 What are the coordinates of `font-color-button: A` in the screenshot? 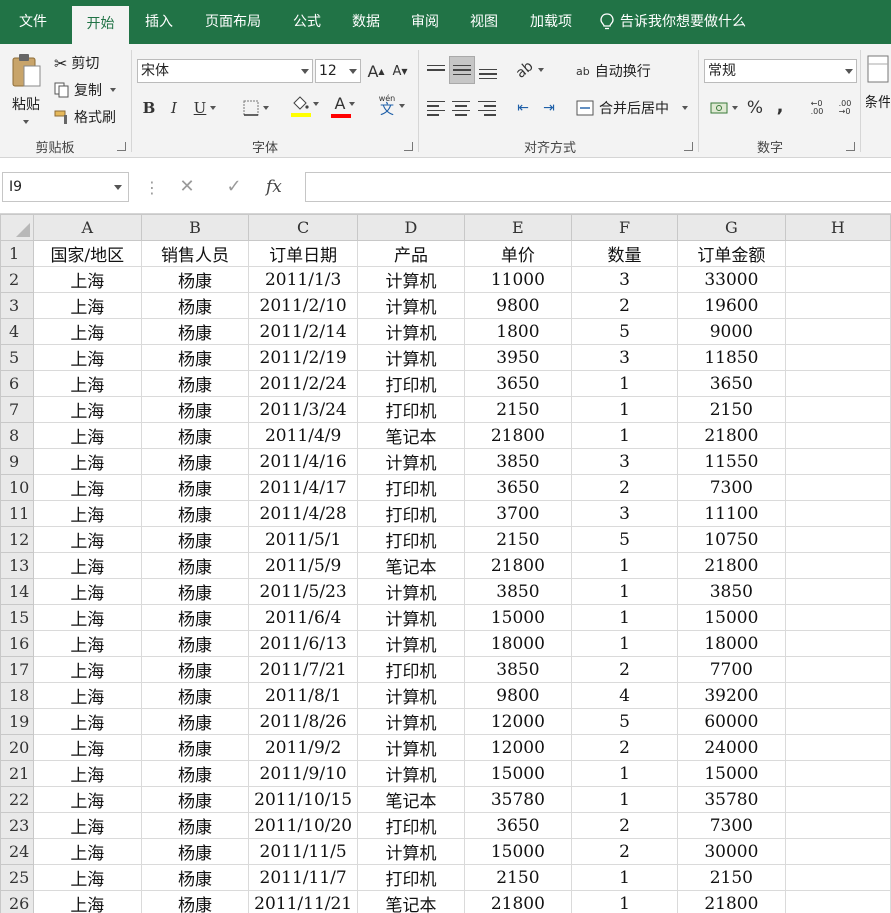 It's located at (345, 106).